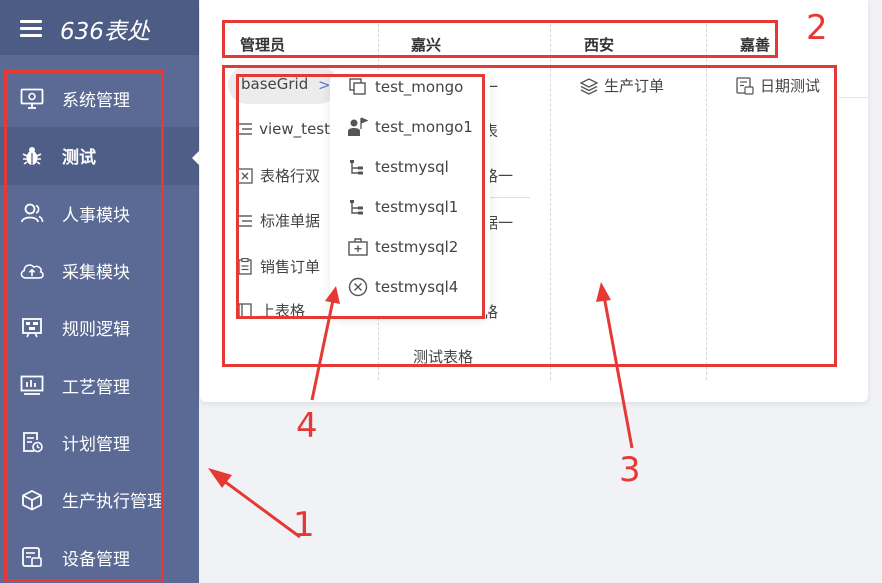 This screenshot has height=583, width=882. I want to click on annotation-label-4: 4, so click(307, 426).